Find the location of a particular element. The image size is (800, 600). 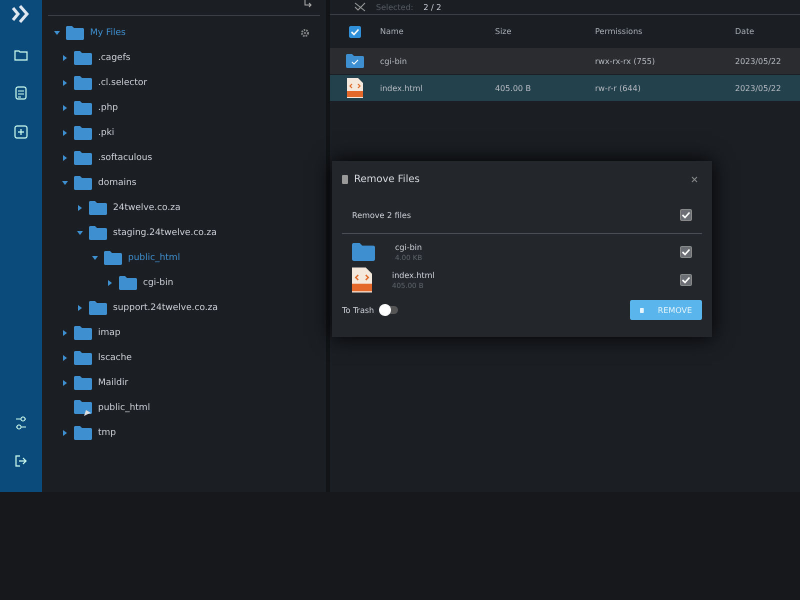

sliders-icon is located at coordinates (21, 423).